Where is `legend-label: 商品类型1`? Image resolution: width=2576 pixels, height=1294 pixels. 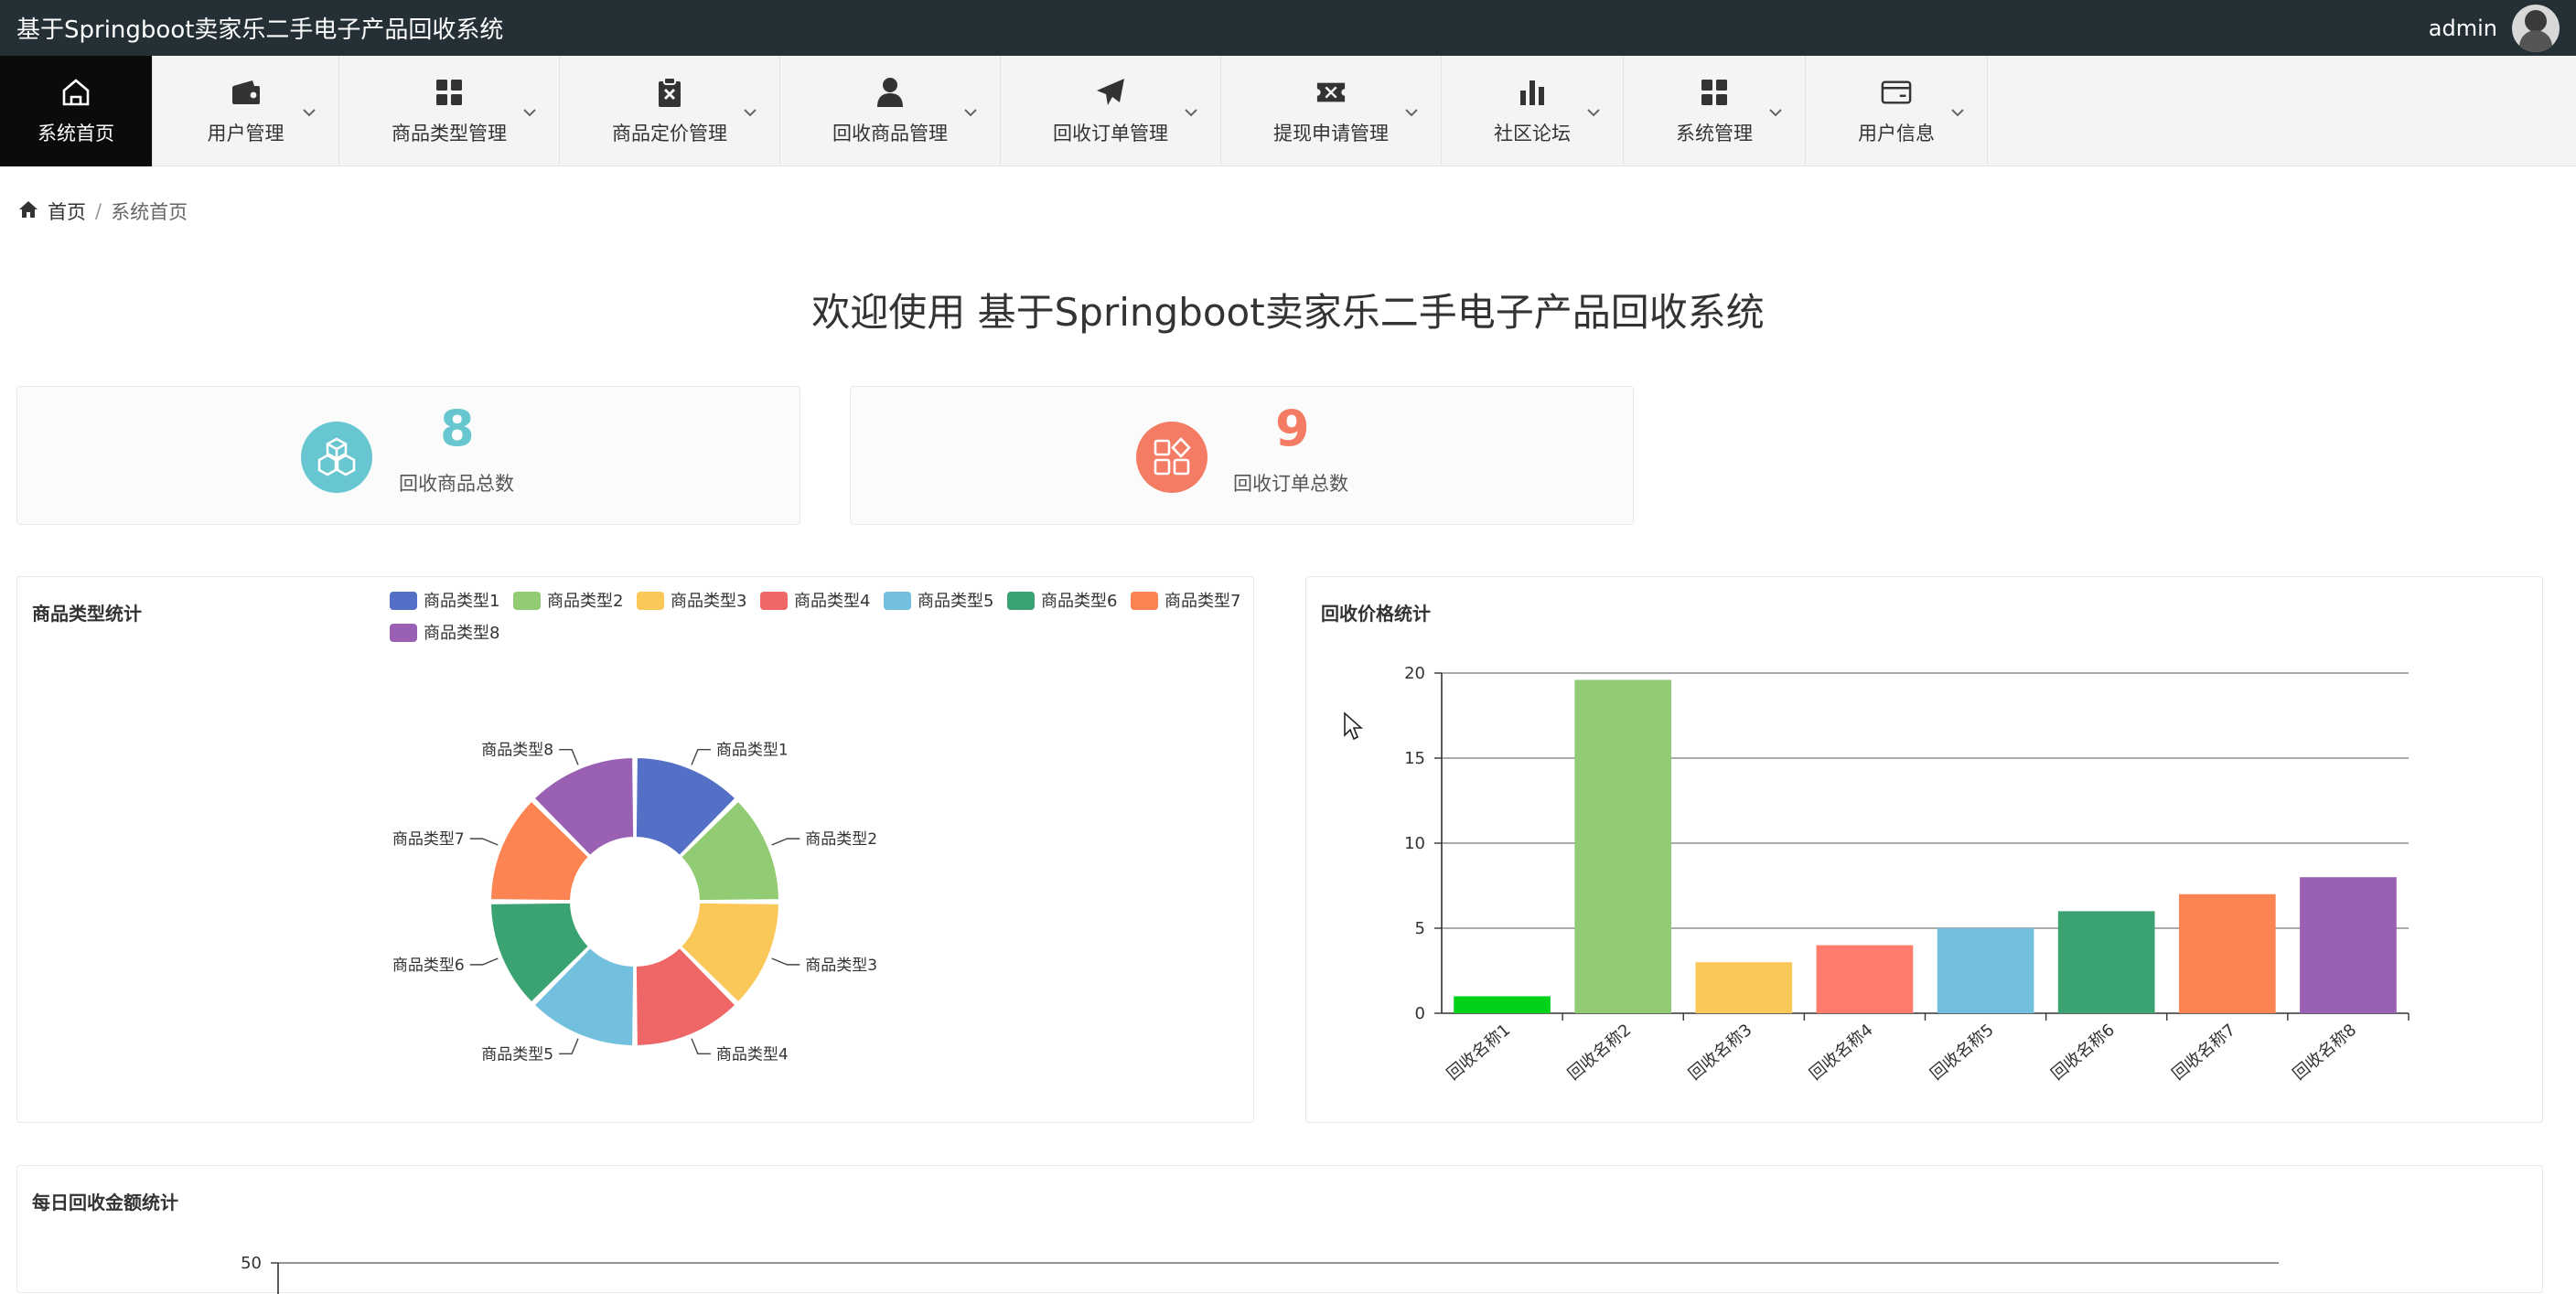 legend-label: 商品类型1 is located at coordinates (462, 601).